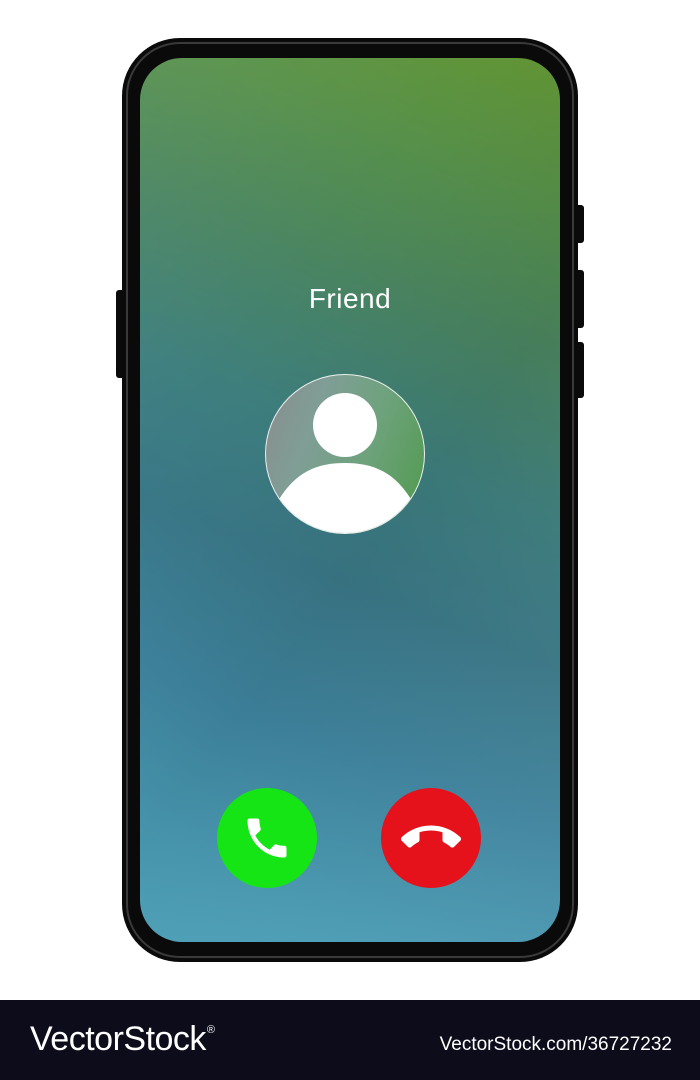 This screenshot has width=700, height=1080. I want to click on decline-call-button, so click(431, 838).